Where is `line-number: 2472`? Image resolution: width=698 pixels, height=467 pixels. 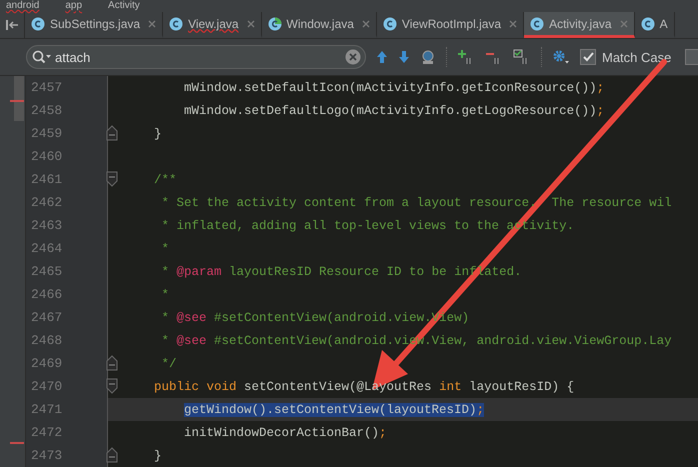 line-number: 2472 is located at coordinates (47, 432).